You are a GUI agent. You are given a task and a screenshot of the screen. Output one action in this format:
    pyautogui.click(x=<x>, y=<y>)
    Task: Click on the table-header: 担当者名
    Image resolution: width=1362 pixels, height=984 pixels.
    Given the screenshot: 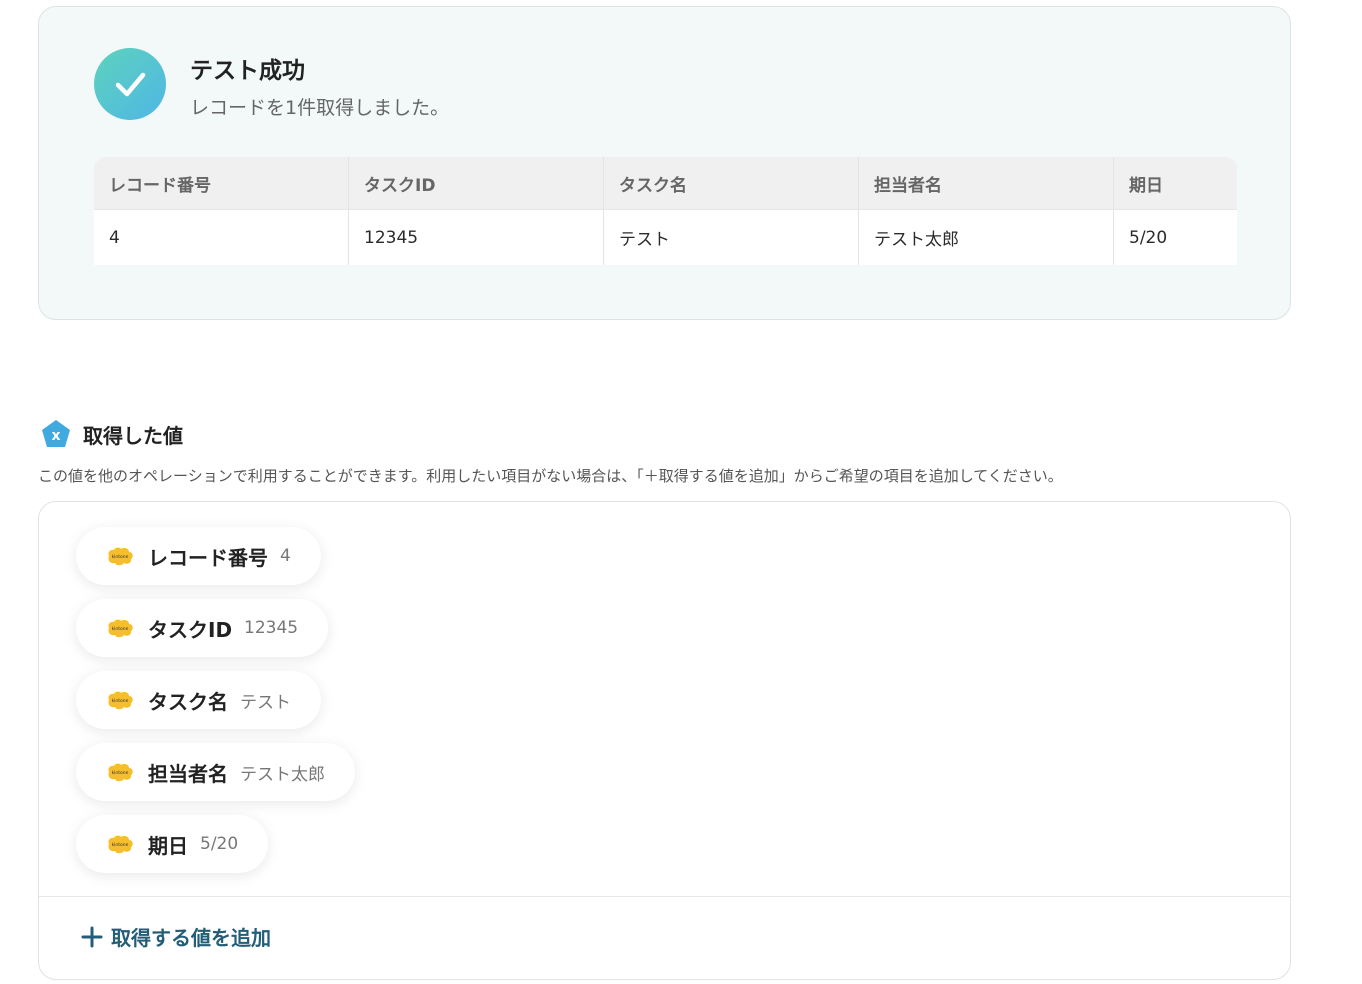 What is the action you would take?
    pyautogui.click(x=986, y=183)
    